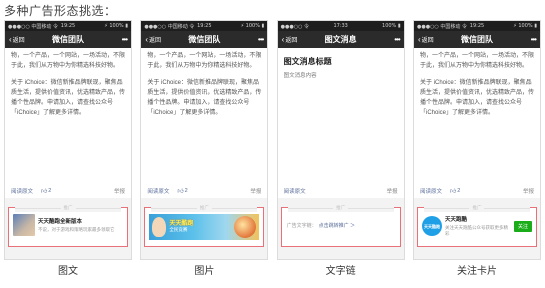 The width and height of the screenshot is (545, 288). Describe the element at coordinates (431, 226) in the screenshot. I see `ad-account-logo: 天天酷跑` at that location.